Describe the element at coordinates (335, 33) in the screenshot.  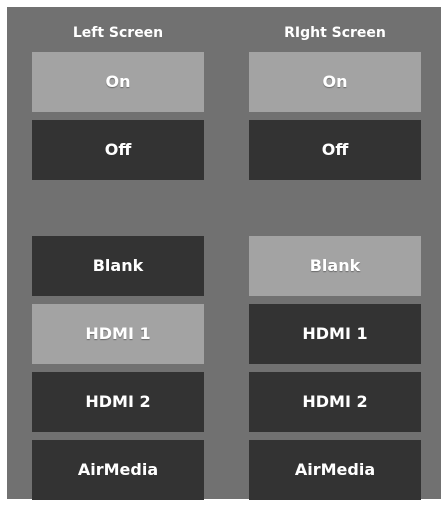
I see `right-screen-title: RIght Screen` at that location.